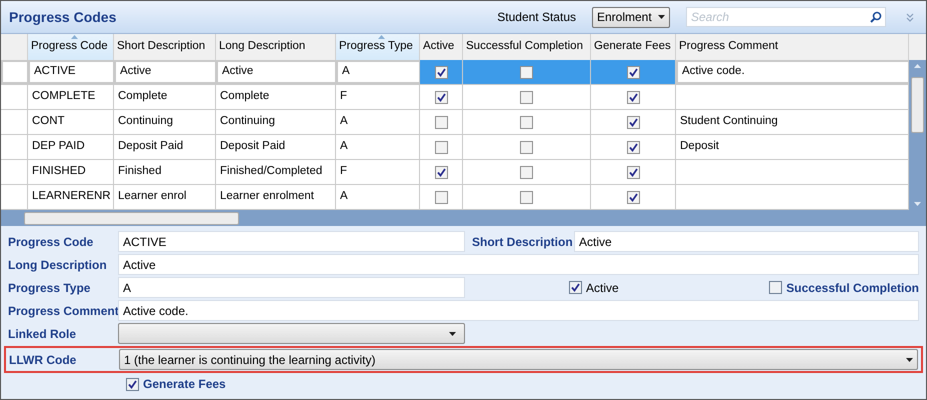 This screenshot has height=400, width=927. I want to click on column-header: Progress Code, so click(71, 47).